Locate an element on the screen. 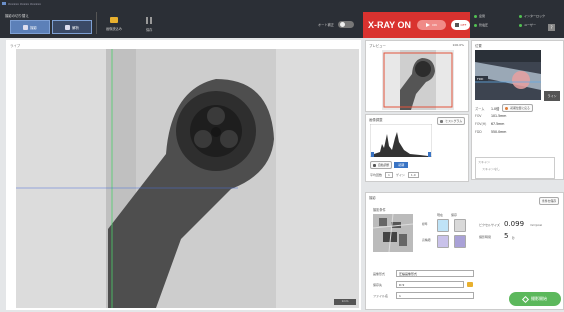 The width and height of the screenshot is (564, 312). load-image-label: 画像読込み is located at coordinates (114, 29).